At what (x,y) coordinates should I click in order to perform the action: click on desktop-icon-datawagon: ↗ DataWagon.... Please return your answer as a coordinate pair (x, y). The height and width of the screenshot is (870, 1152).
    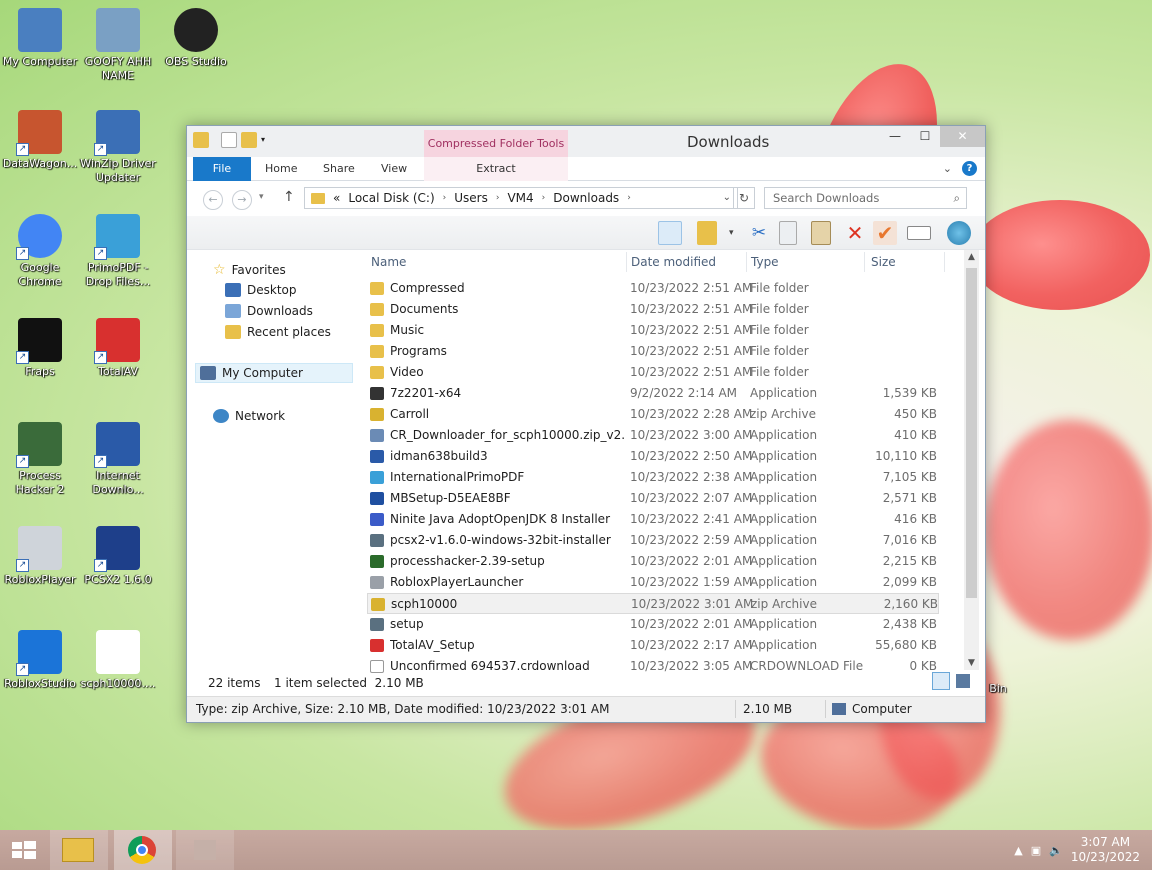
    Looking at the image, I should click on (40, 140).